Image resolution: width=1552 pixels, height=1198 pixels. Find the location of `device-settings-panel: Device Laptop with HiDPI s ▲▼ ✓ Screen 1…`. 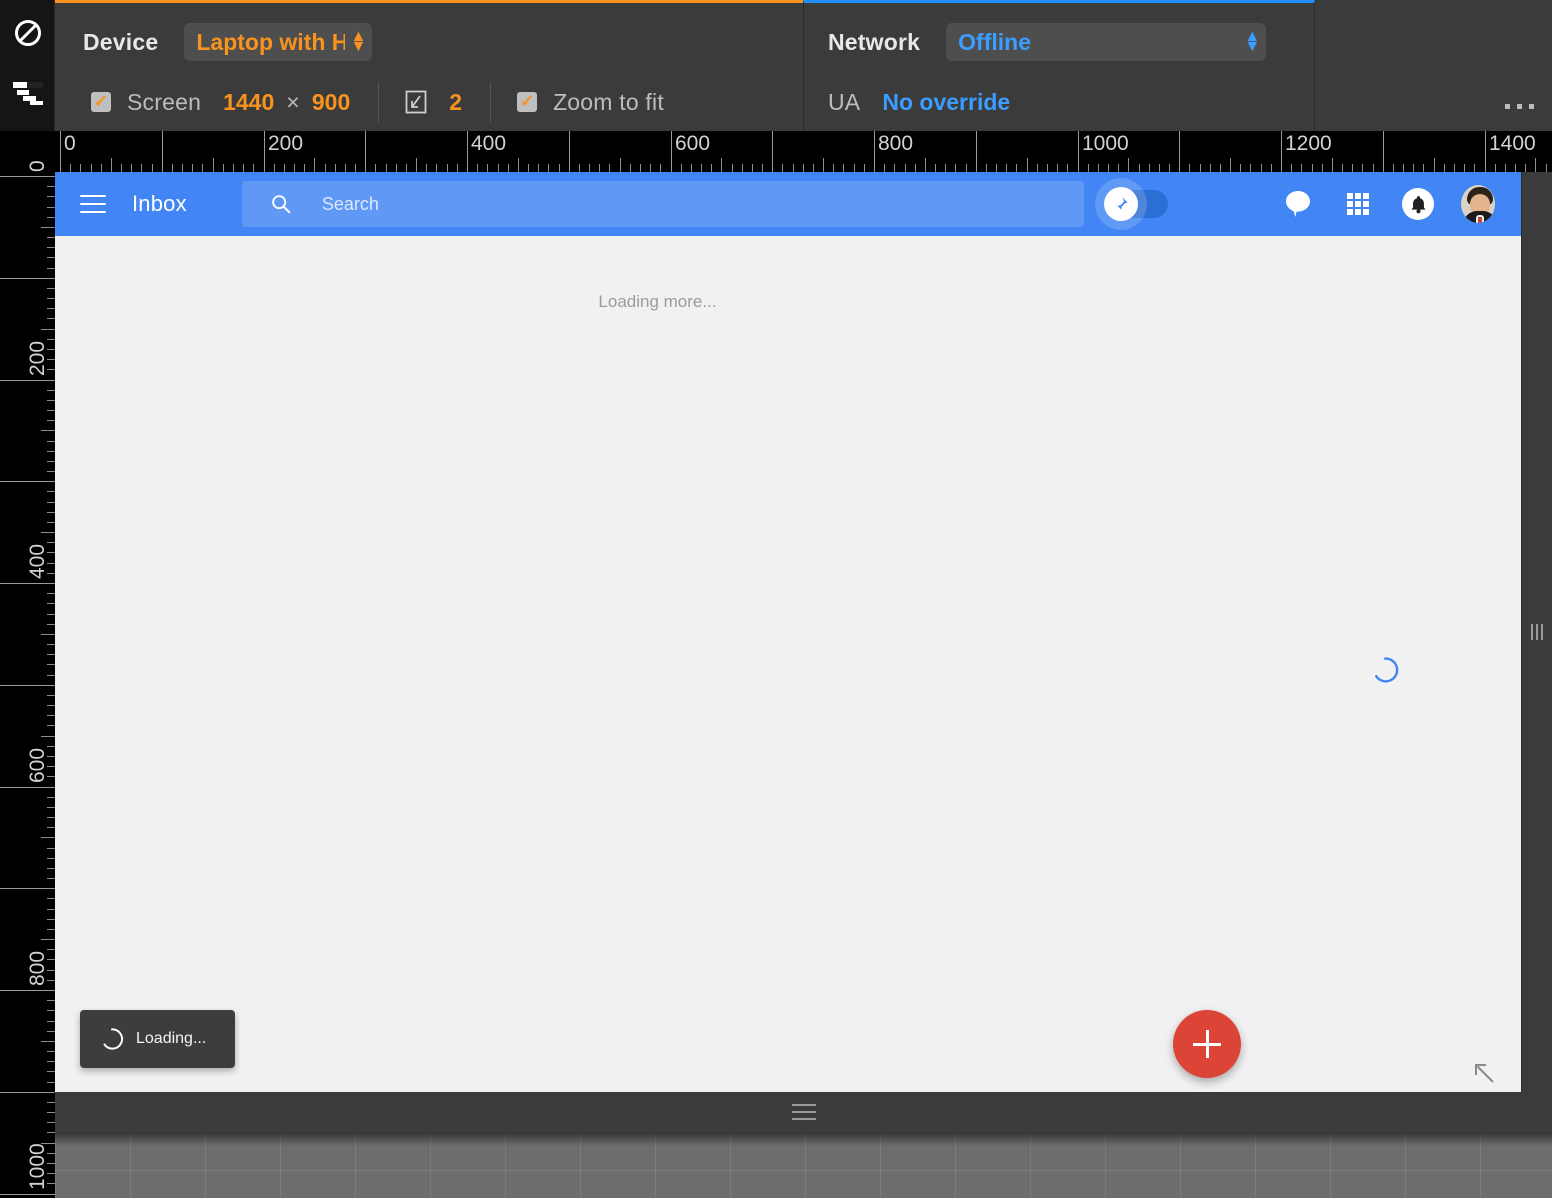

device-settings-panel: Device Laptop with HiDPI s ▲▼ ✓ Screen 1… is located at coordinates (429, 65).